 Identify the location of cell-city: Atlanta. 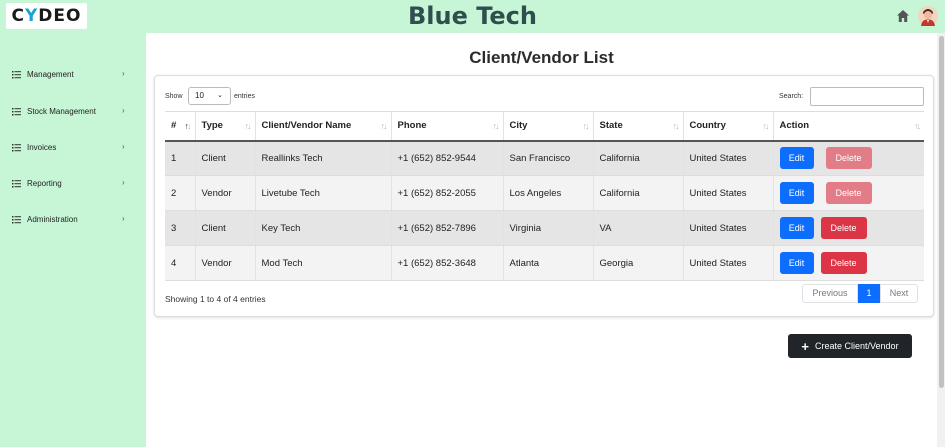
(547, 263).